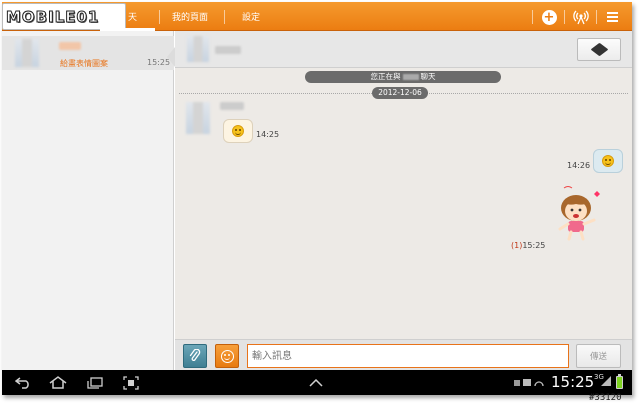  Describe the element at coordinates (88, 53) in the screenshot. I see `list-item: 給畫表情圖案 15:25` at that location.